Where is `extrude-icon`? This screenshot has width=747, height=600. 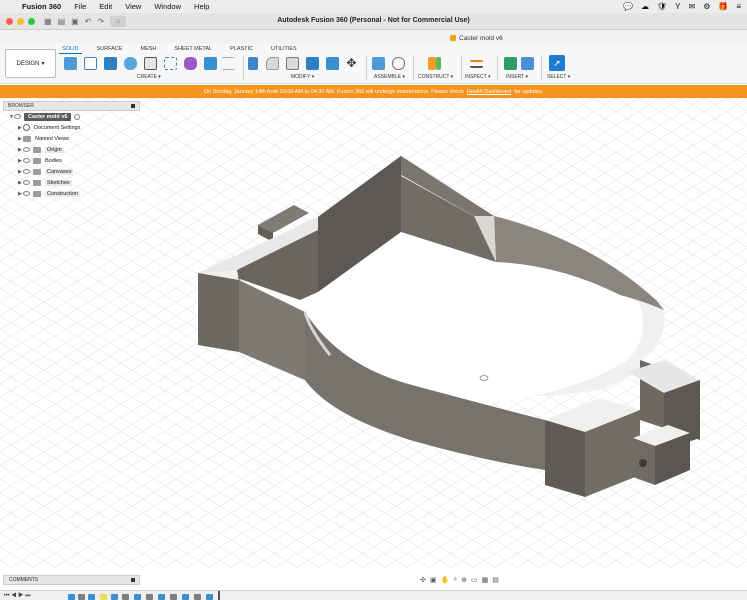 extrude-icon is located at coordinates (110, 63).